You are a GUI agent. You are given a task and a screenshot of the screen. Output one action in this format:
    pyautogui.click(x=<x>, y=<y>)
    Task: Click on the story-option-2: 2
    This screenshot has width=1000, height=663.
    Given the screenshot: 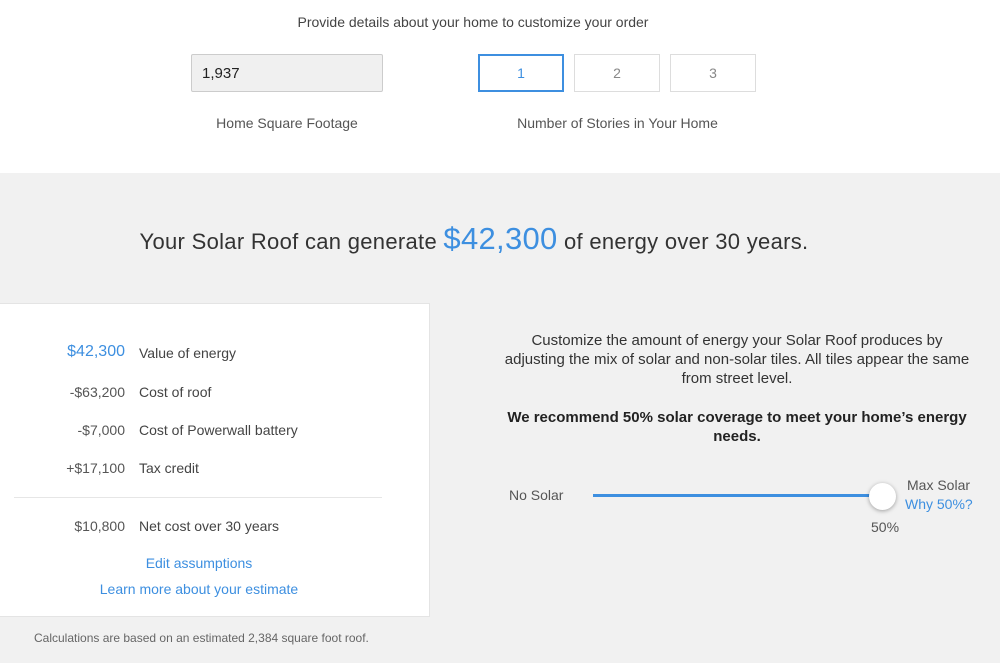 What is the action you would take?
    pyautogui.click(x=617, y=73)
    